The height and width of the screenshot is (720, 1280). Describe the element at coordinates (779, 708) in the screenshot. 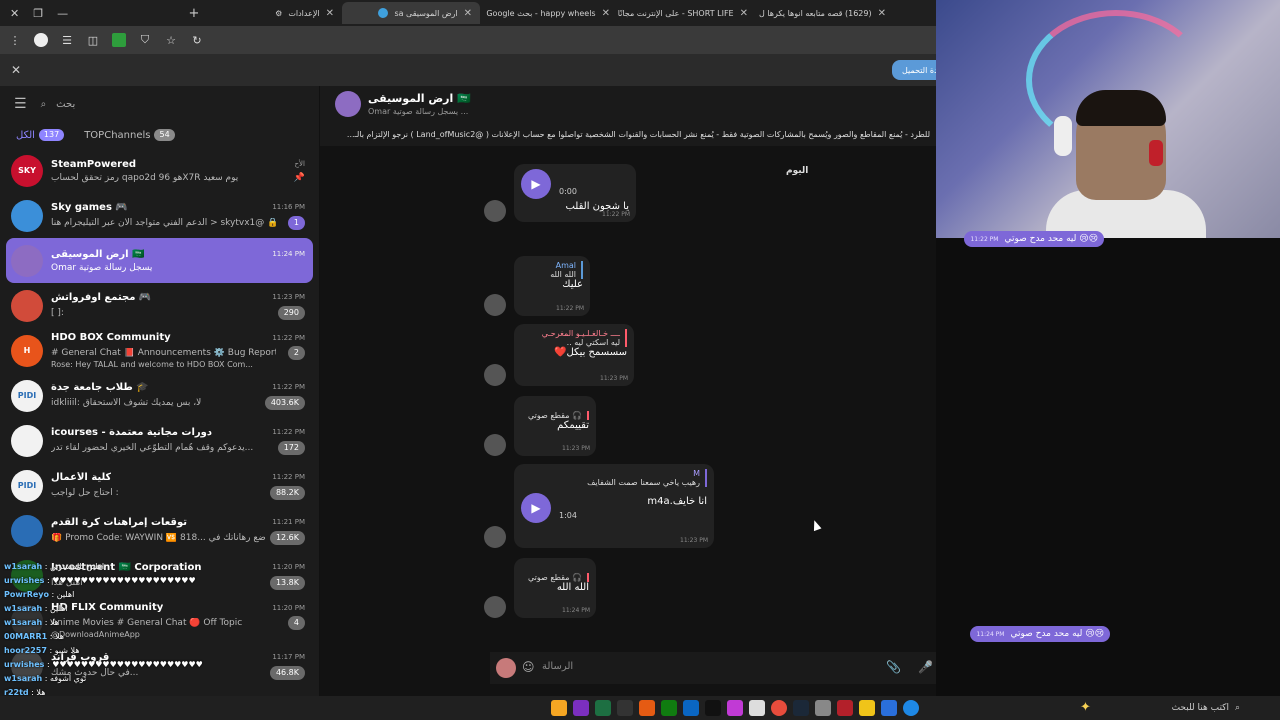

I see `chrome-icon` at that location.